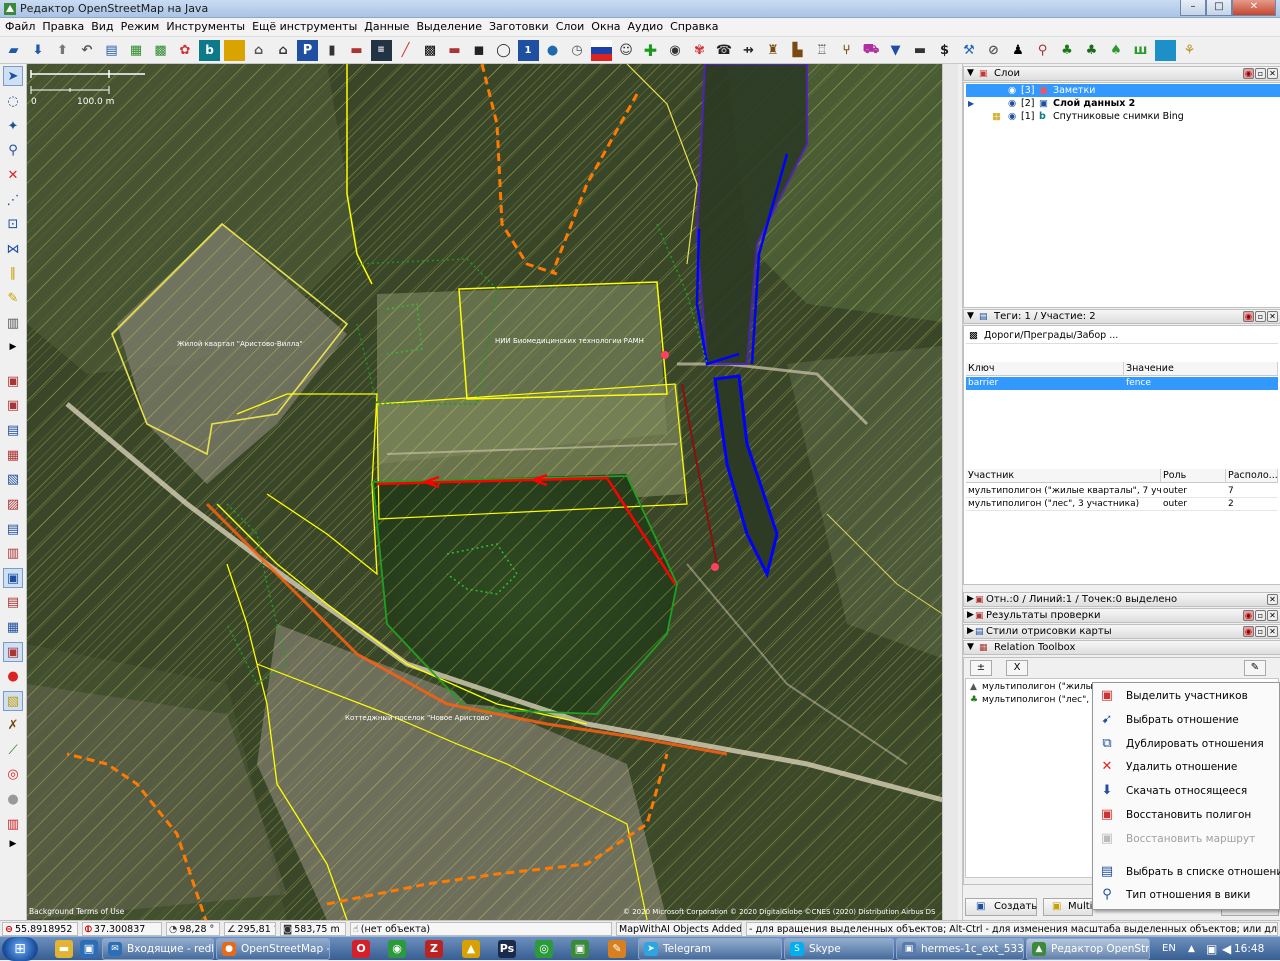  Describe the element at coordinates (1249, 949) in the screenshot. I see `clock: 16:48` at that location.